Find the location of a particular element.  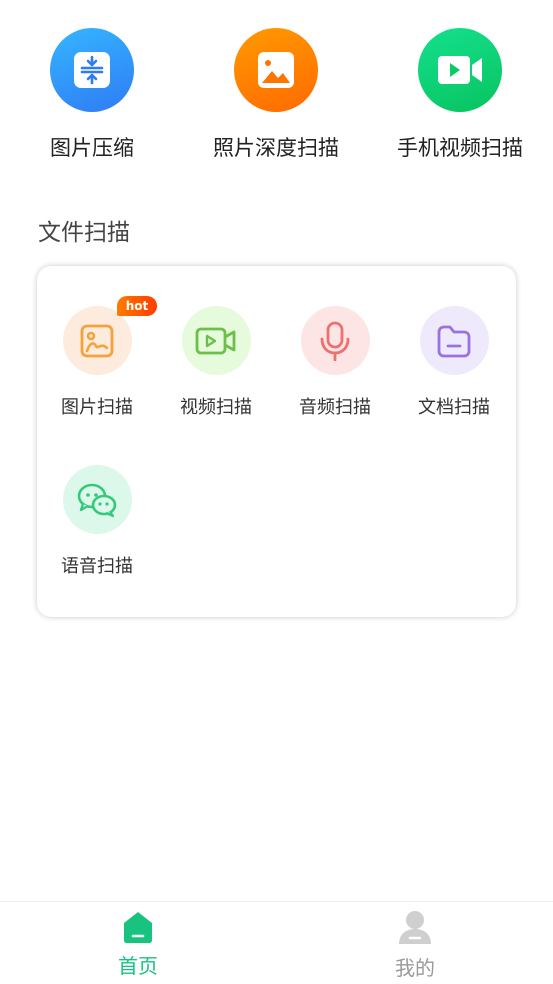

wechat-icon is located at coordinates (97, 499).